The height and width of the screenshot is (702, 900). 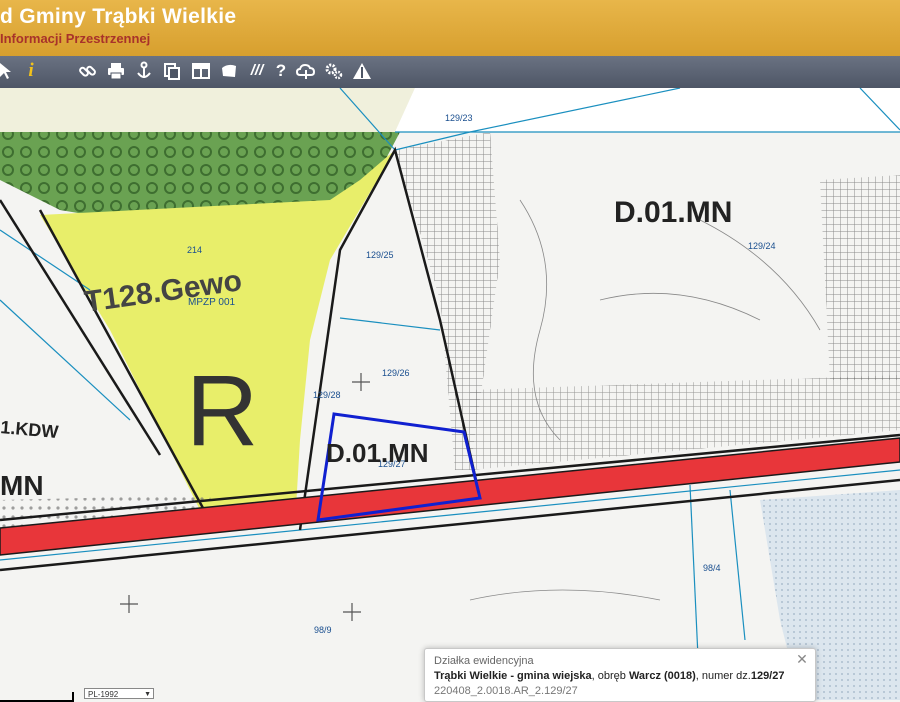 What do you see at coordinates (662, 676) in the screenshot?
I see `popup-obreb: Warcz (0018)` at bounding box center [662, 676].